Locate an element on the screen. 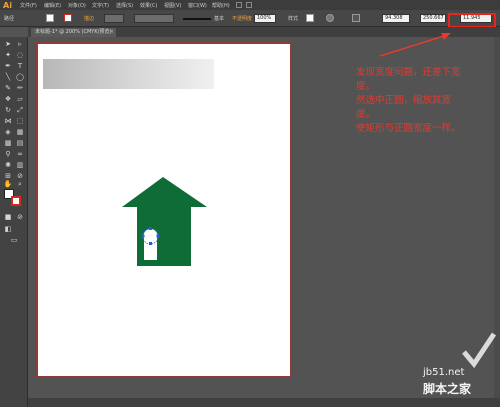  watermark-logo: 脚本之家 is located at coordinates (447, 389).